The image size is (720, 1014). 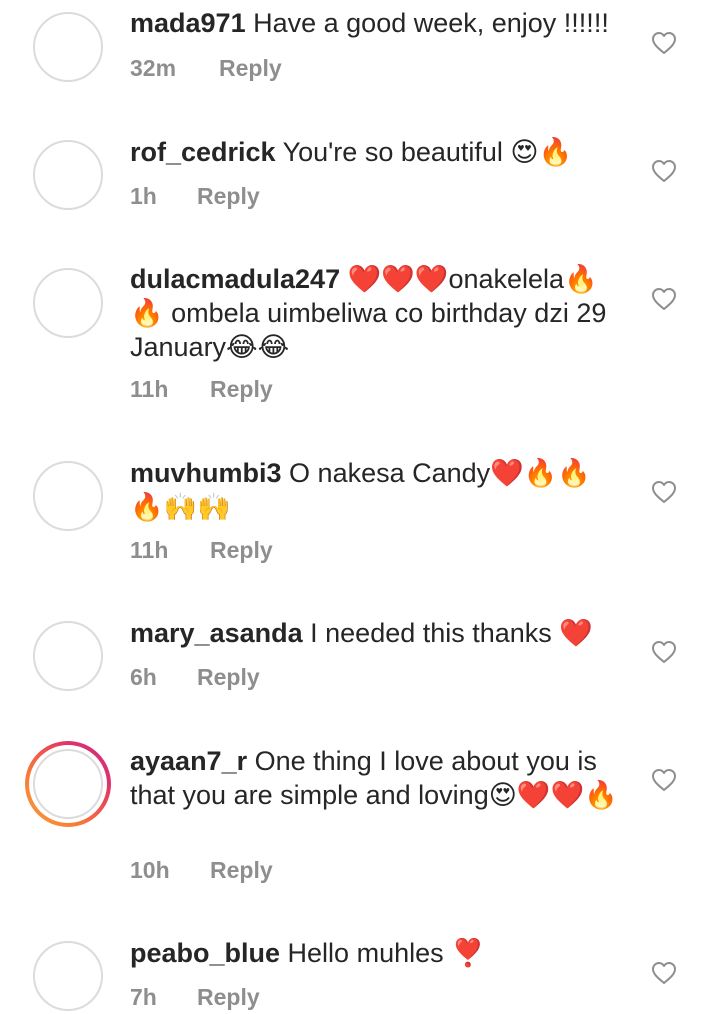 I want to click on comment-username: rof_cedrick, so click(x=203, y=152).